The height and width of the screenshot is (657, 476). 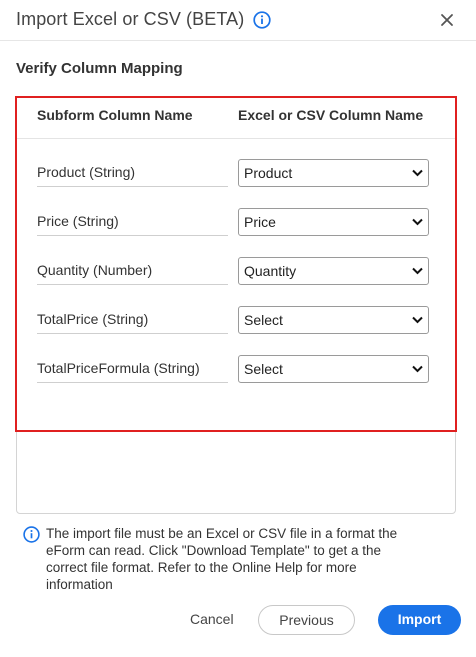 I want to click on subform-column-label: Quantity (Number), so click(x=132, y=270).